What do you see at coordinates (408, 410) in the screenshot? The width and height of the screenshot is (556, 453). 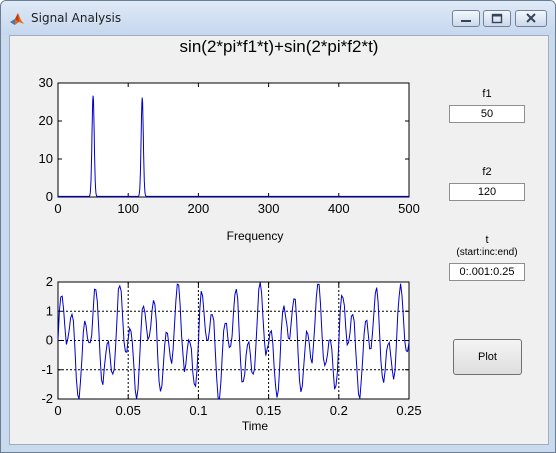 I see `time-xtick-label: 0.25` at bounding box center [408, 410].